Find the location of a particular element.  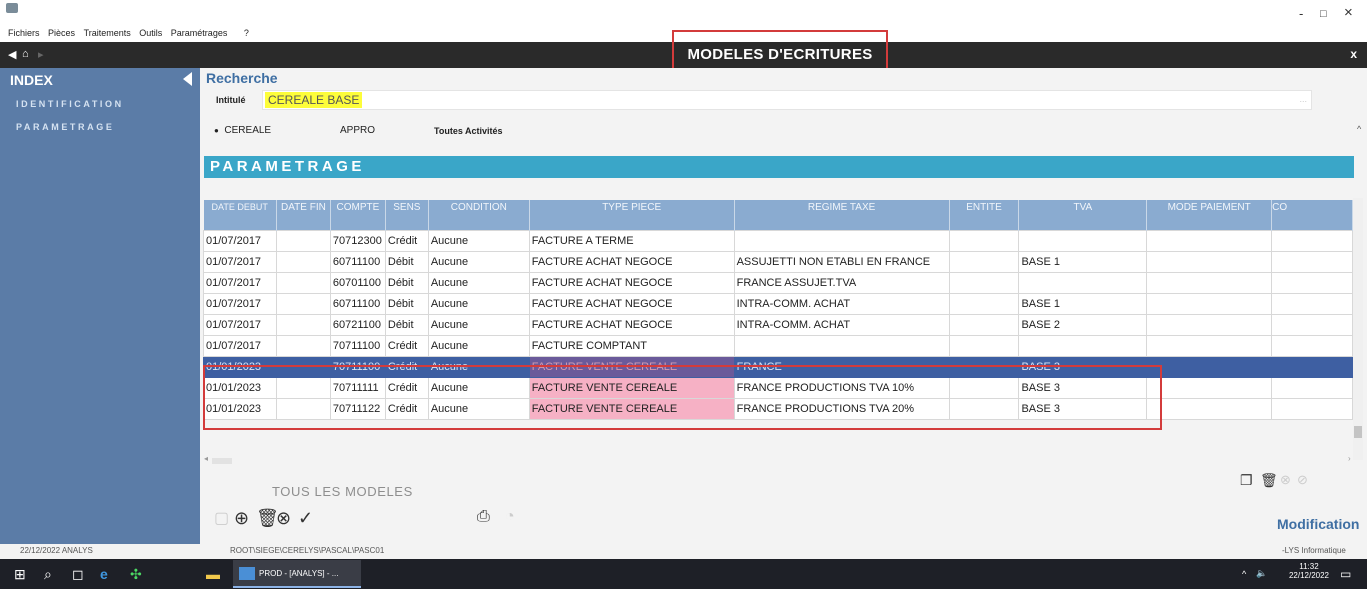

vertical-scroll-thumb is located at coordinates (1358, 432).